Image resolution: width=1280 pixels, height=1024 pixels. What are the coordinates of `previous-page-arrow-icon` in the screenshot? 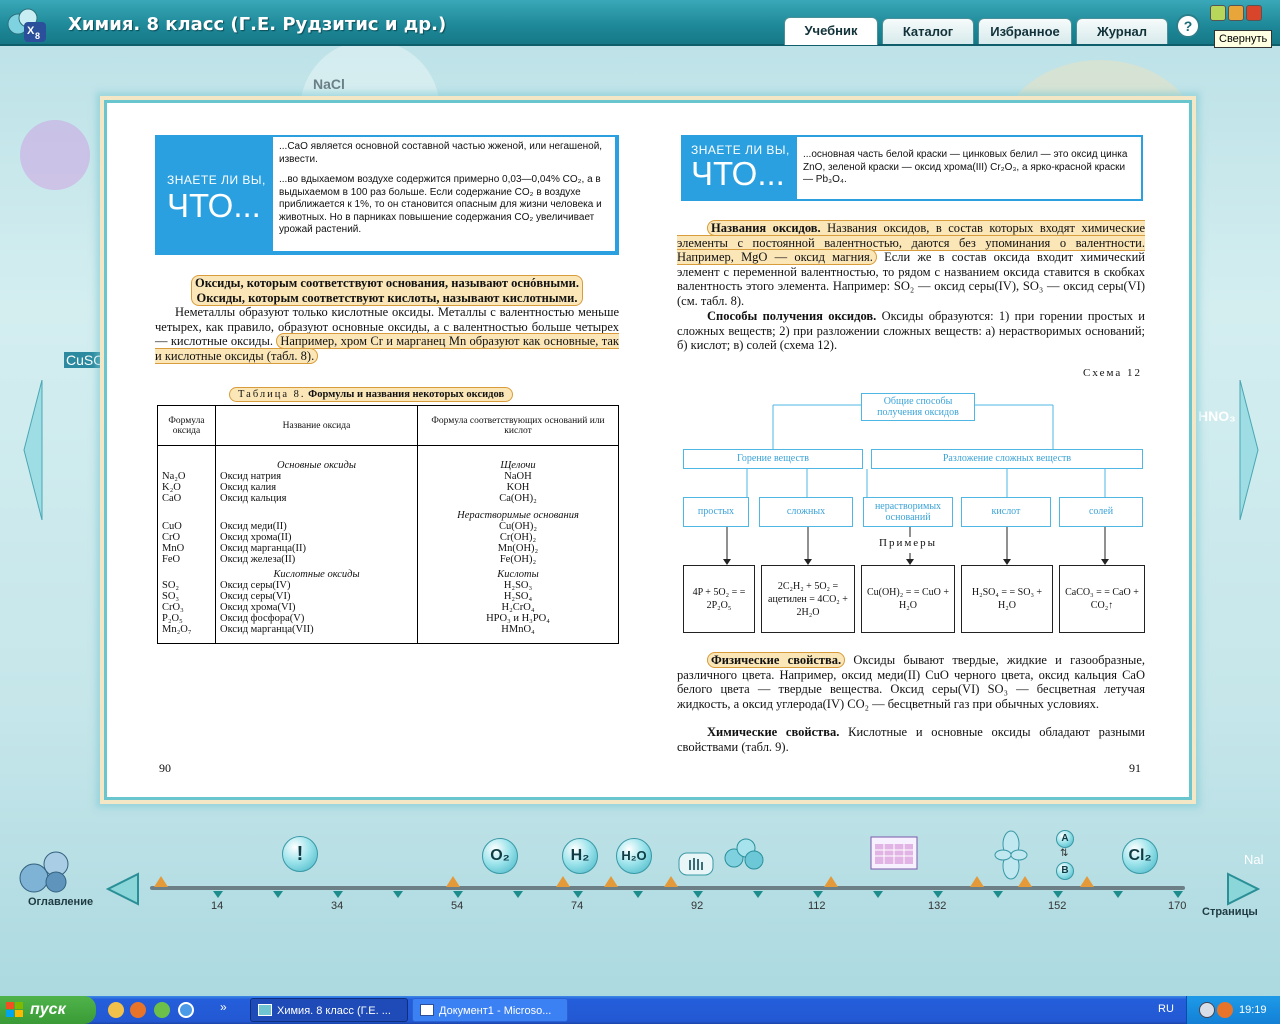 It's located at (33, 450).